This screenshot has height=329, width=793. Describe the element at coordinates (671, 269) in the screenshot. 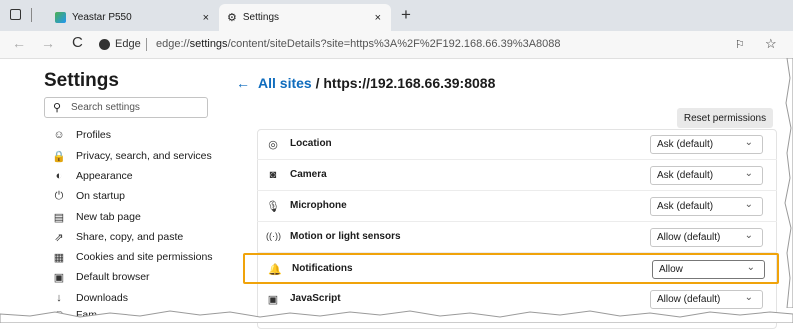

I see `select-value: Allow` at that location.